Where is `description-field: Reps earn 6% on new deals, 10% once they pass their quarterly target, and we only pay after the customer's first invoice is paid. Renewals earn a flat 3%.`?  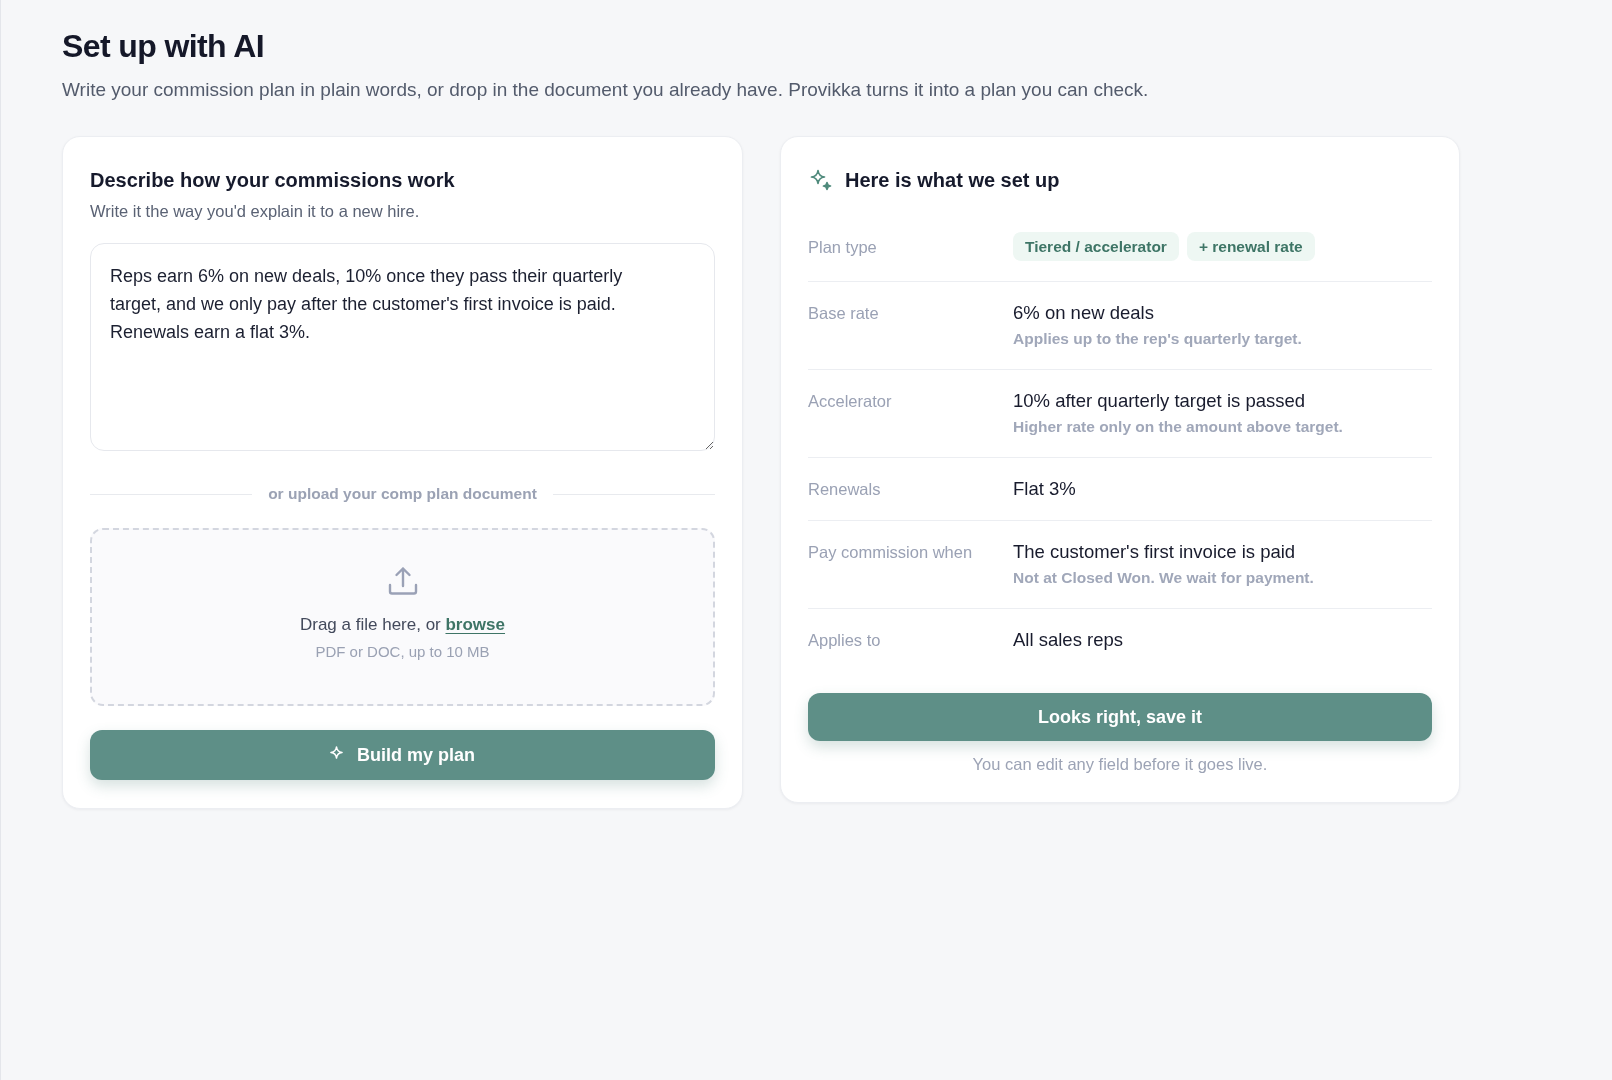
description-field: Reps earn 6% on new deals, 10% once they pass their quarterly target, and we only pay after the customer's first invoice is paid. Renewals earn a flat 3%. is located at coordinates (402, 347).